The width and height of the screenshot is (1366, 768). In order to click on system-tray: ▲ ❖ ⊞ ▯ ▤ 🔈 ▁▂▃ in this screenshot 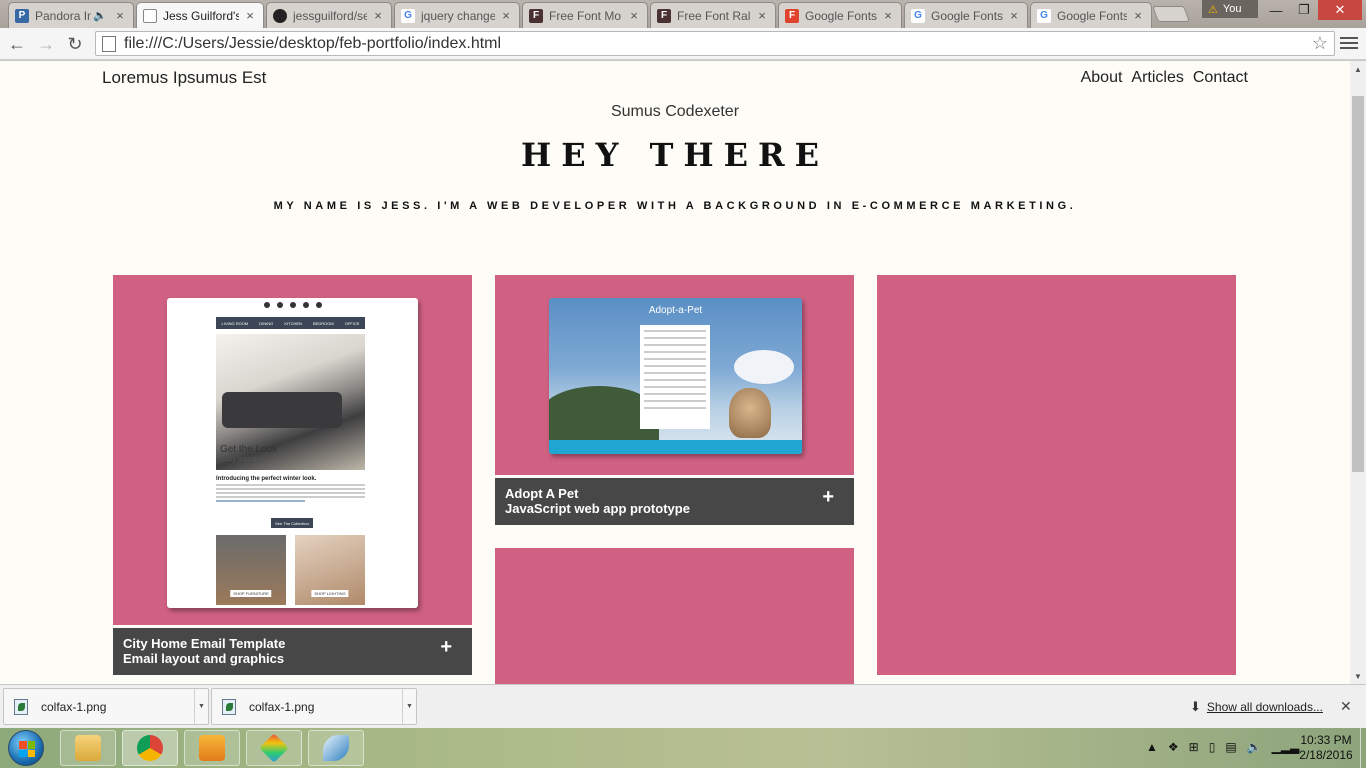, I will do `click(1222, 747)`.